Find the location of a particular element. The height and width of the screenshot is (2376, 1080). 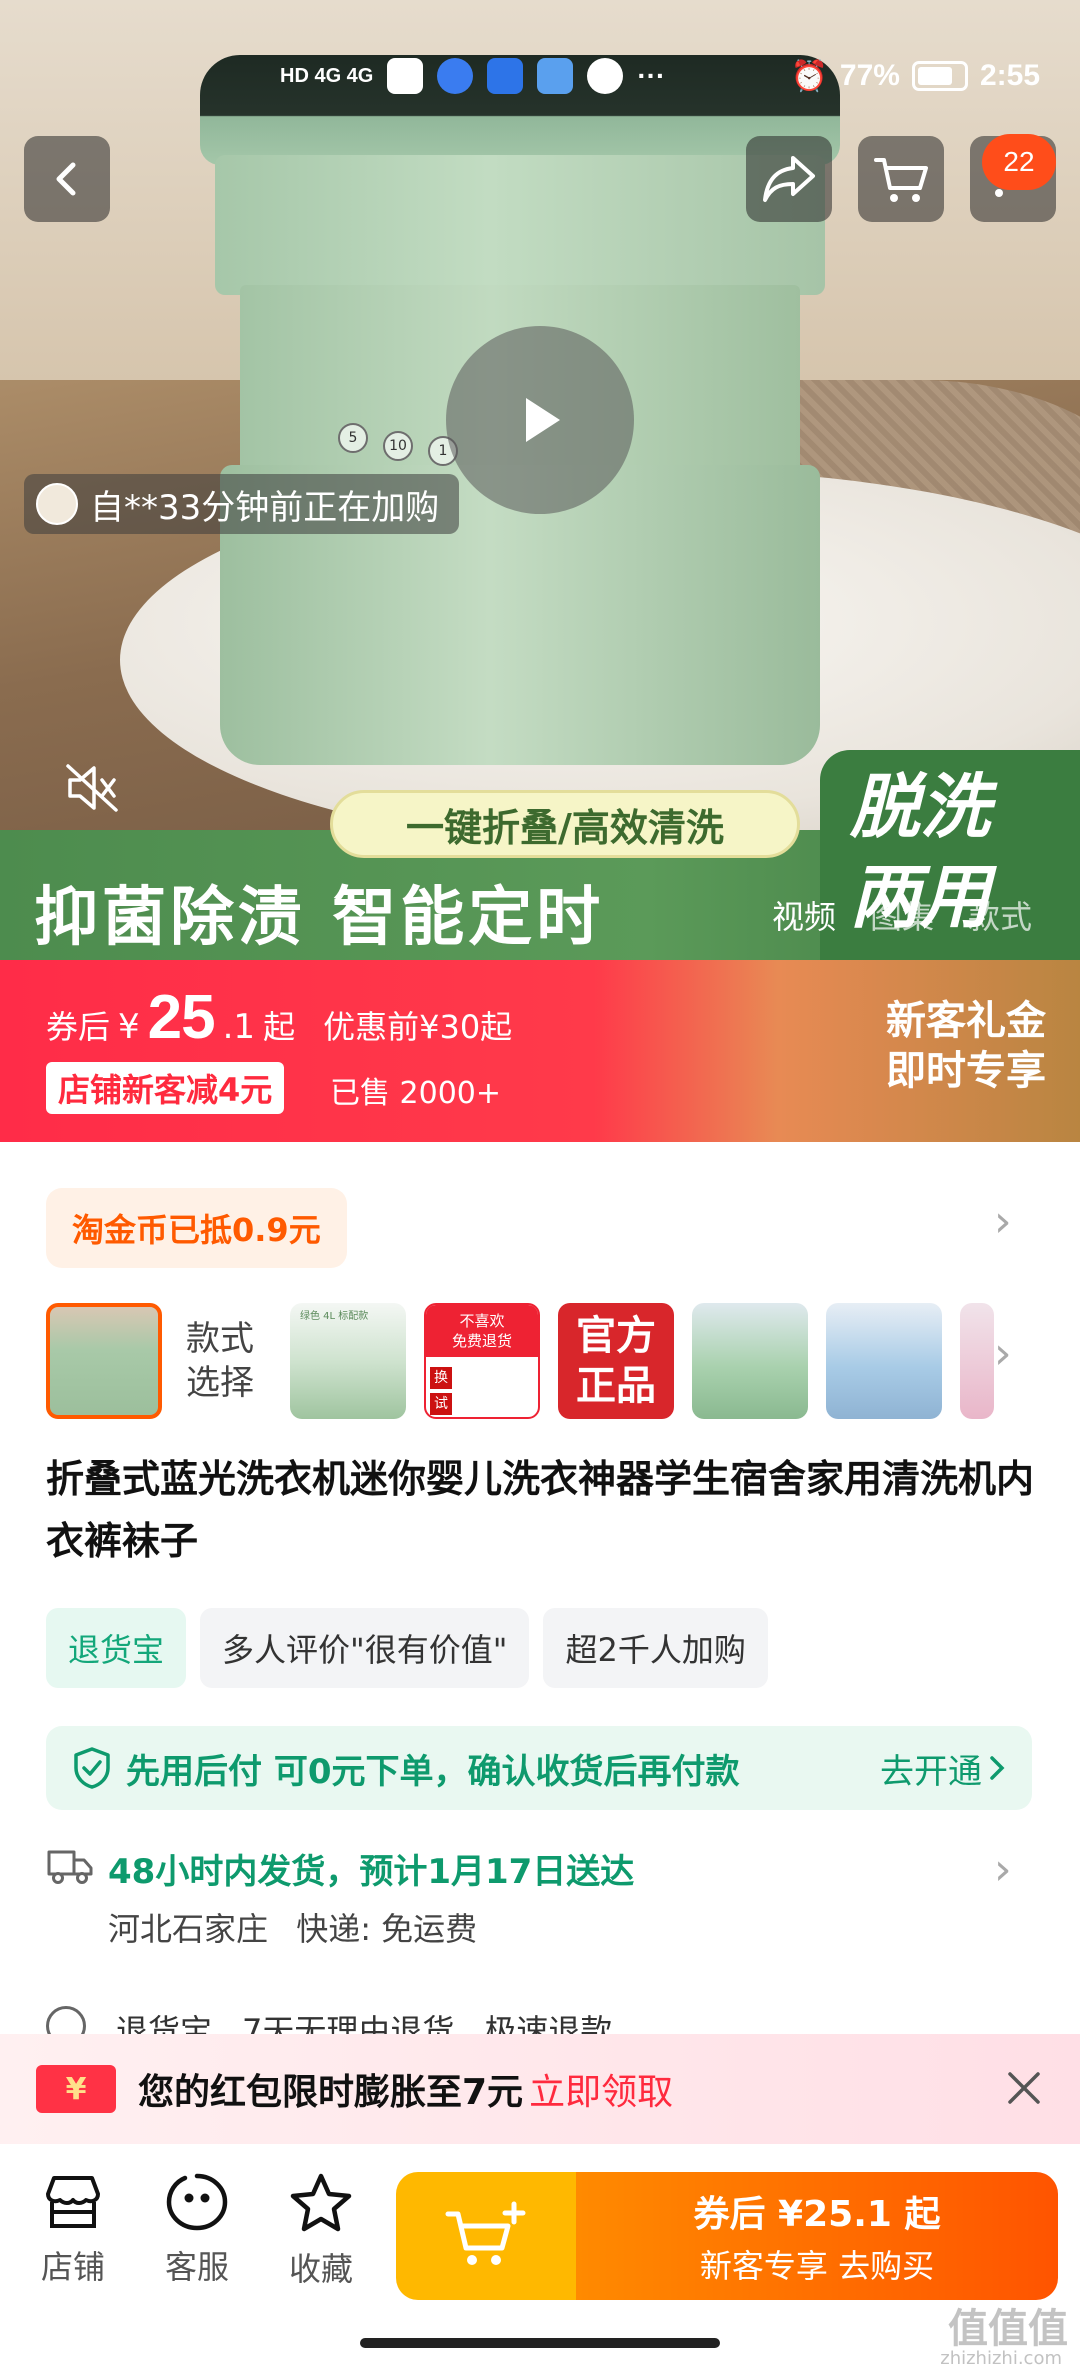

original-price: 优惠前¥30起 is located at coordinates (418, 1027).